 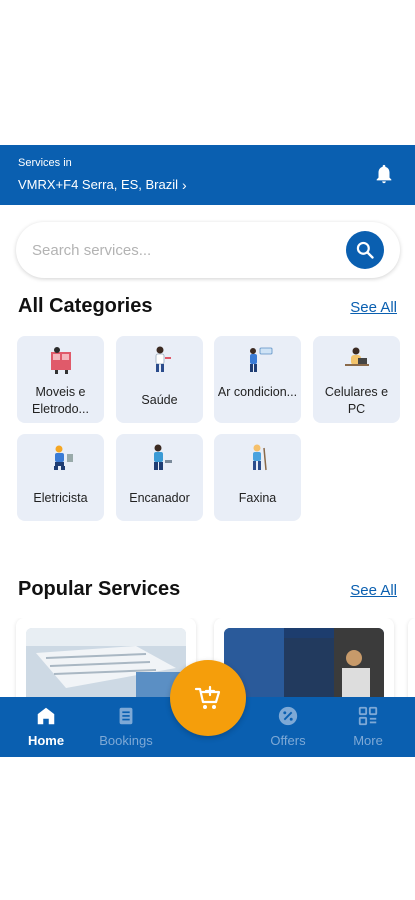 I want to click on location-header: Services in VMRX+F4 Serra, ES, Brazil ›, so click(x=207, y=175).